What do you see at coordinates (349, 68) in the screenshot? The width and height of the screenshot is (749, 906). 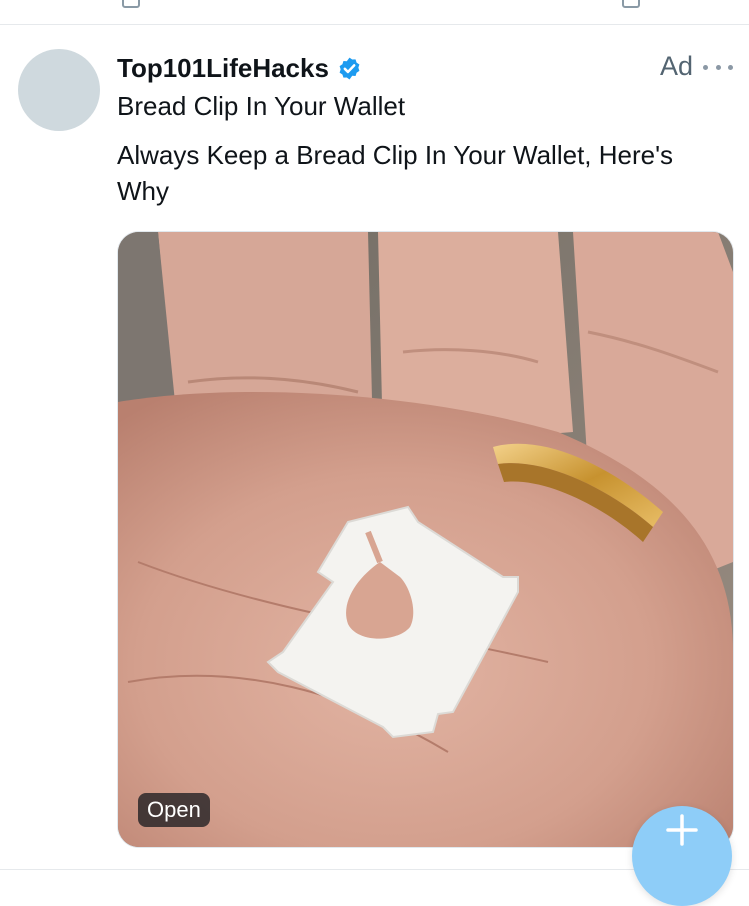 I see `verified-badge-icon` at bounding box center [349, 68].